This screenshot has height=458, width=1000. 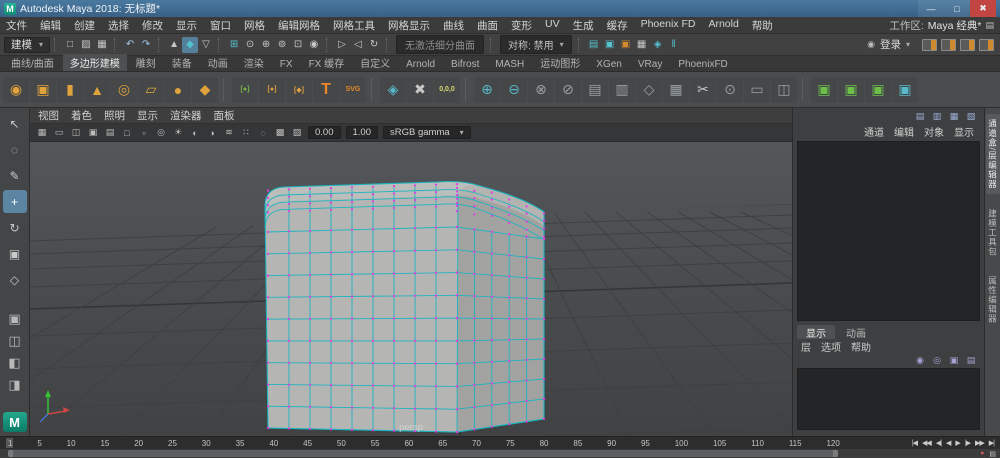 What do you see at coordinates (609, 64) in the screenshot?
I see `shelf-tab: XGen` at bounding box center [609, 64].